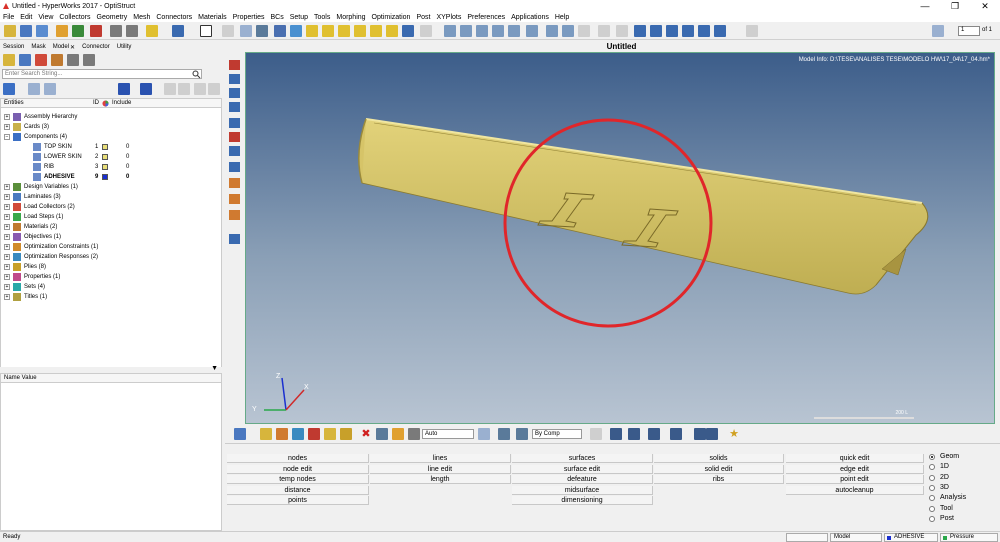 This screenshot has width=1000, height=542. What do you see at coordinates (111, 287) in the screenshot?
I see `tree-folder: + Sets (4)` at bounding box center [111, 287].